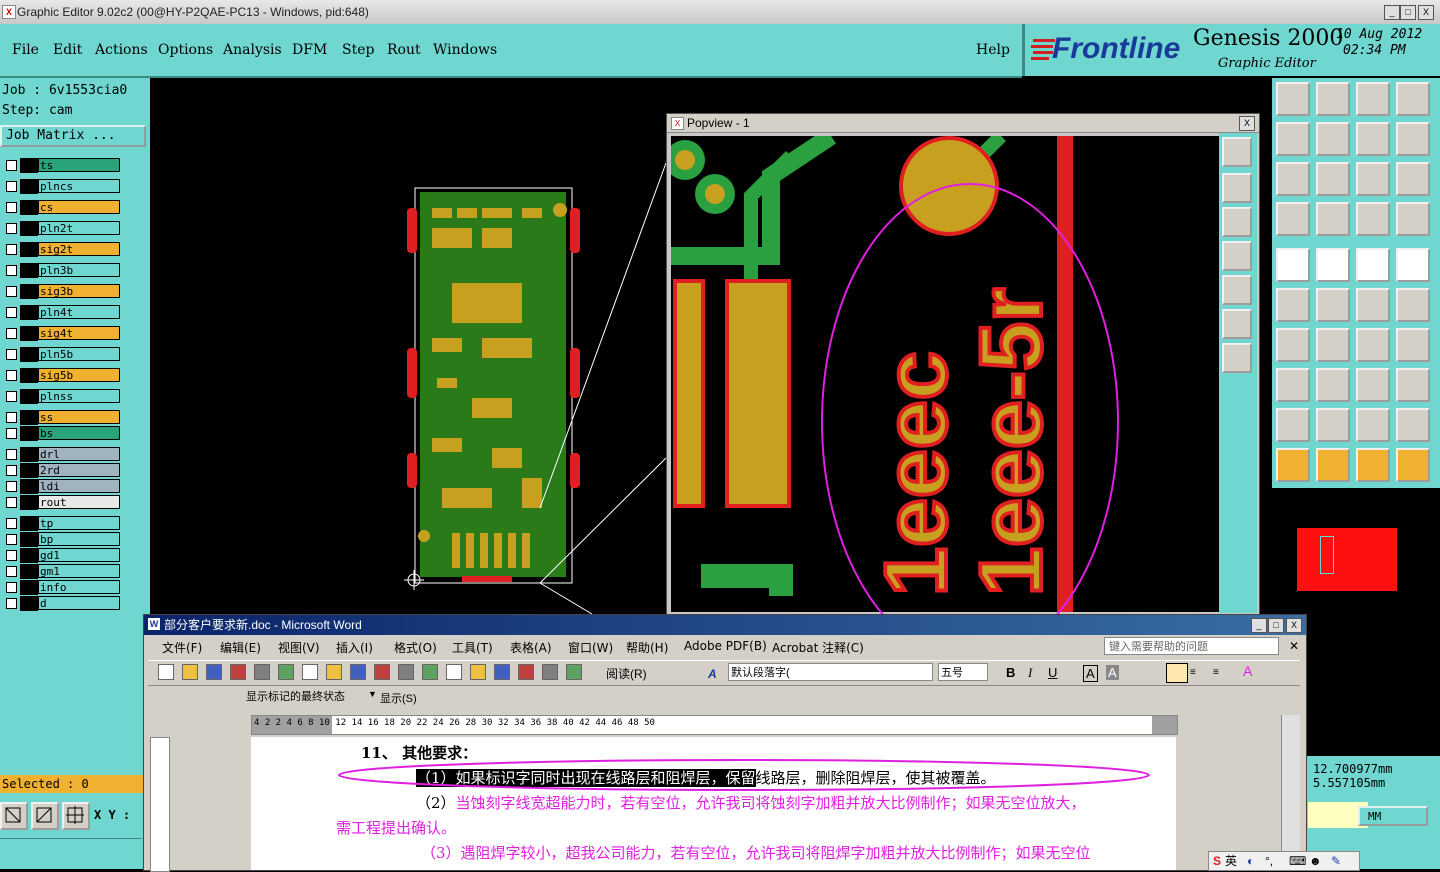  I want to click on layer-row-ss: ss, so click(61, 417).